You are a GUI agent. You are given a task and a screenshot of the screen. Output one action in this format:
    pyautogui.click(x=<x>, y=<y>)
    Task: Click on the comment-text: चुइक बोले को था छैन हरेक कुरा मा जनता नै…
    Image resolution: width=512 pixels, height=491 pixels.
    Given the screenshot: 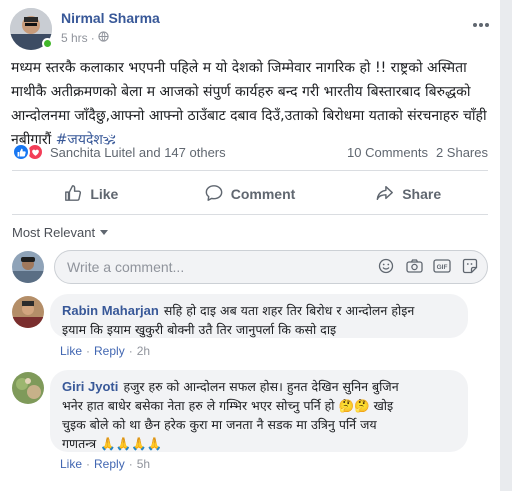 What is the action you would take?
    pyautogui.click(x=219, y=424)
    